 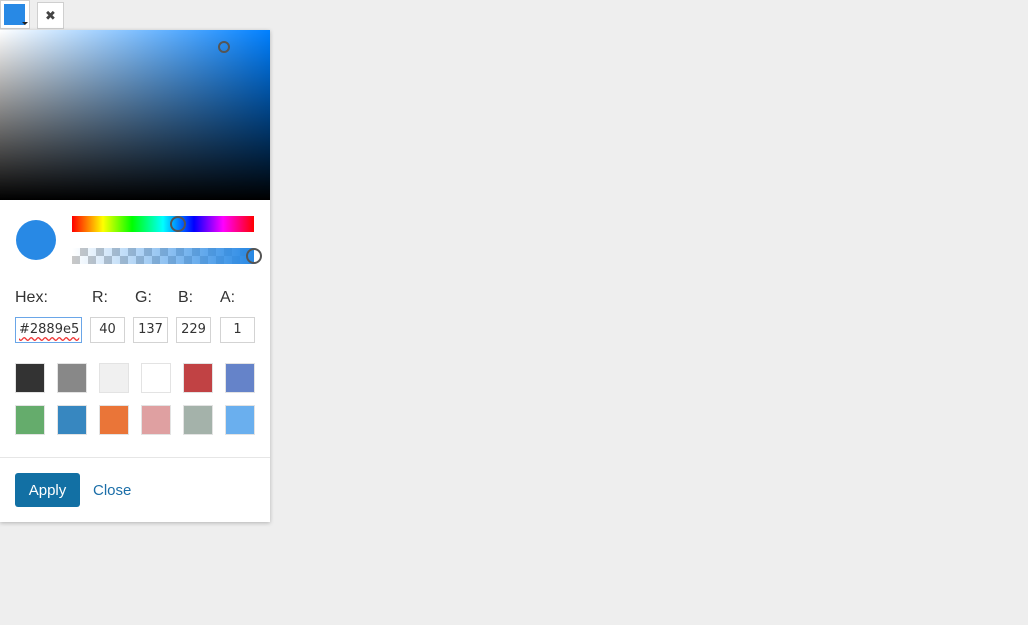 What do you see at coordinates (107, 330) in the screenshot?
I see `red-input: 40` at bounding box center [107, 330].